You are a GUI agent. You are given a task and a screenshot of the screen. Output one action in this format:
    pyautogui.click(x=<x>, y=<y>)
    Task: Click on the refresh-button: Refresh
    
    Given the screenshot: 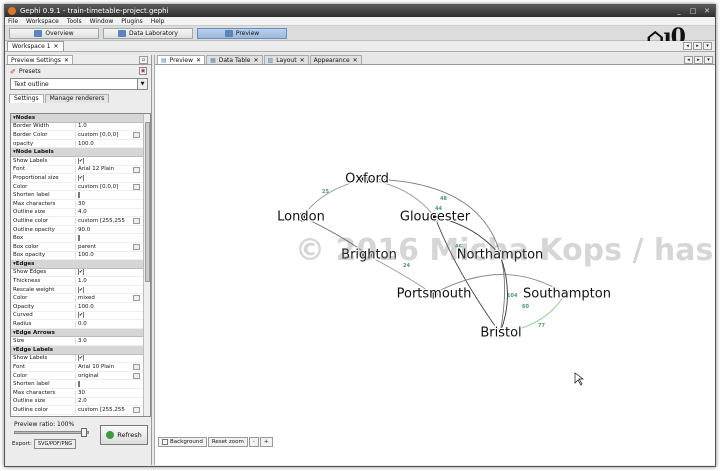 What is the action you would take?
    pyautogui.click(x=124, y=435)
    